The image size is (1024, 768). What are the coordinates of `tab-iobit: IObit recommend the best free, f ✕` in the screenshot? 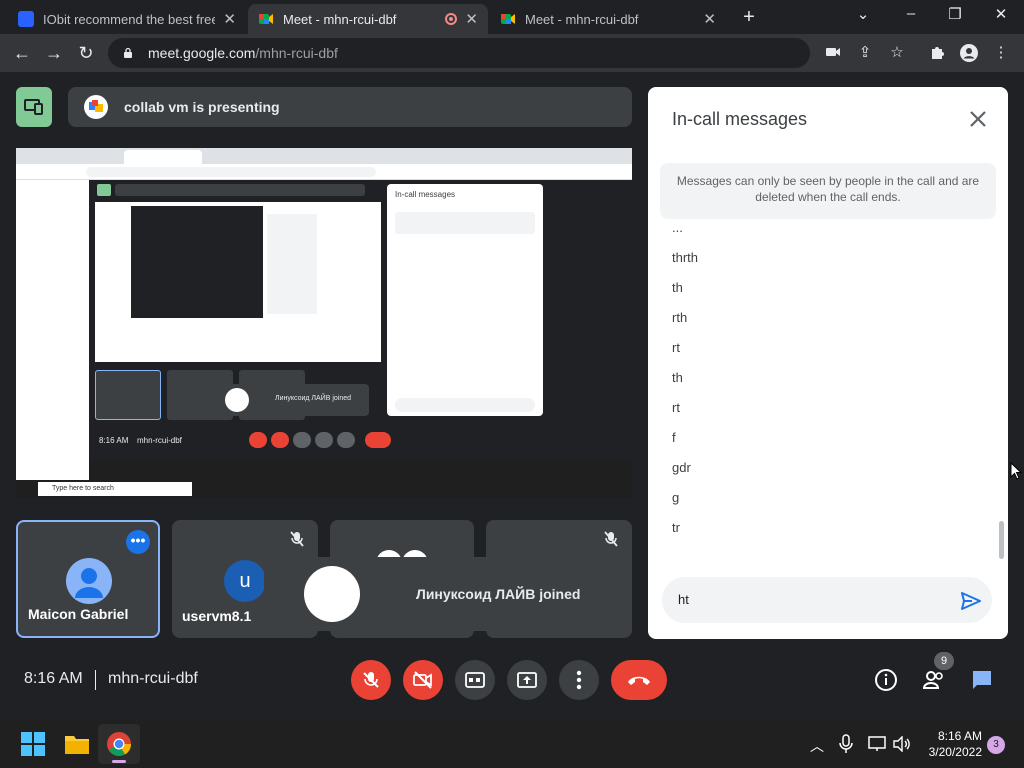 It's located at (127, 19).